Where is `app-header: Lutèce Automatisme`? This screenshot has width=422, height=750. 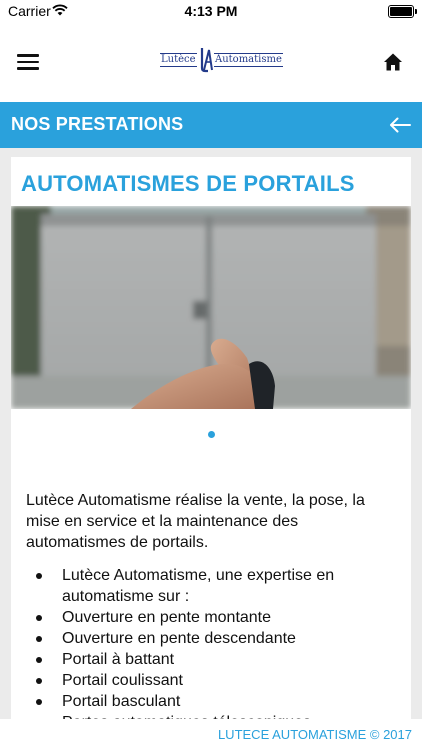
app-header: Lutèce Automatisme is located at coordinates (211, 62).